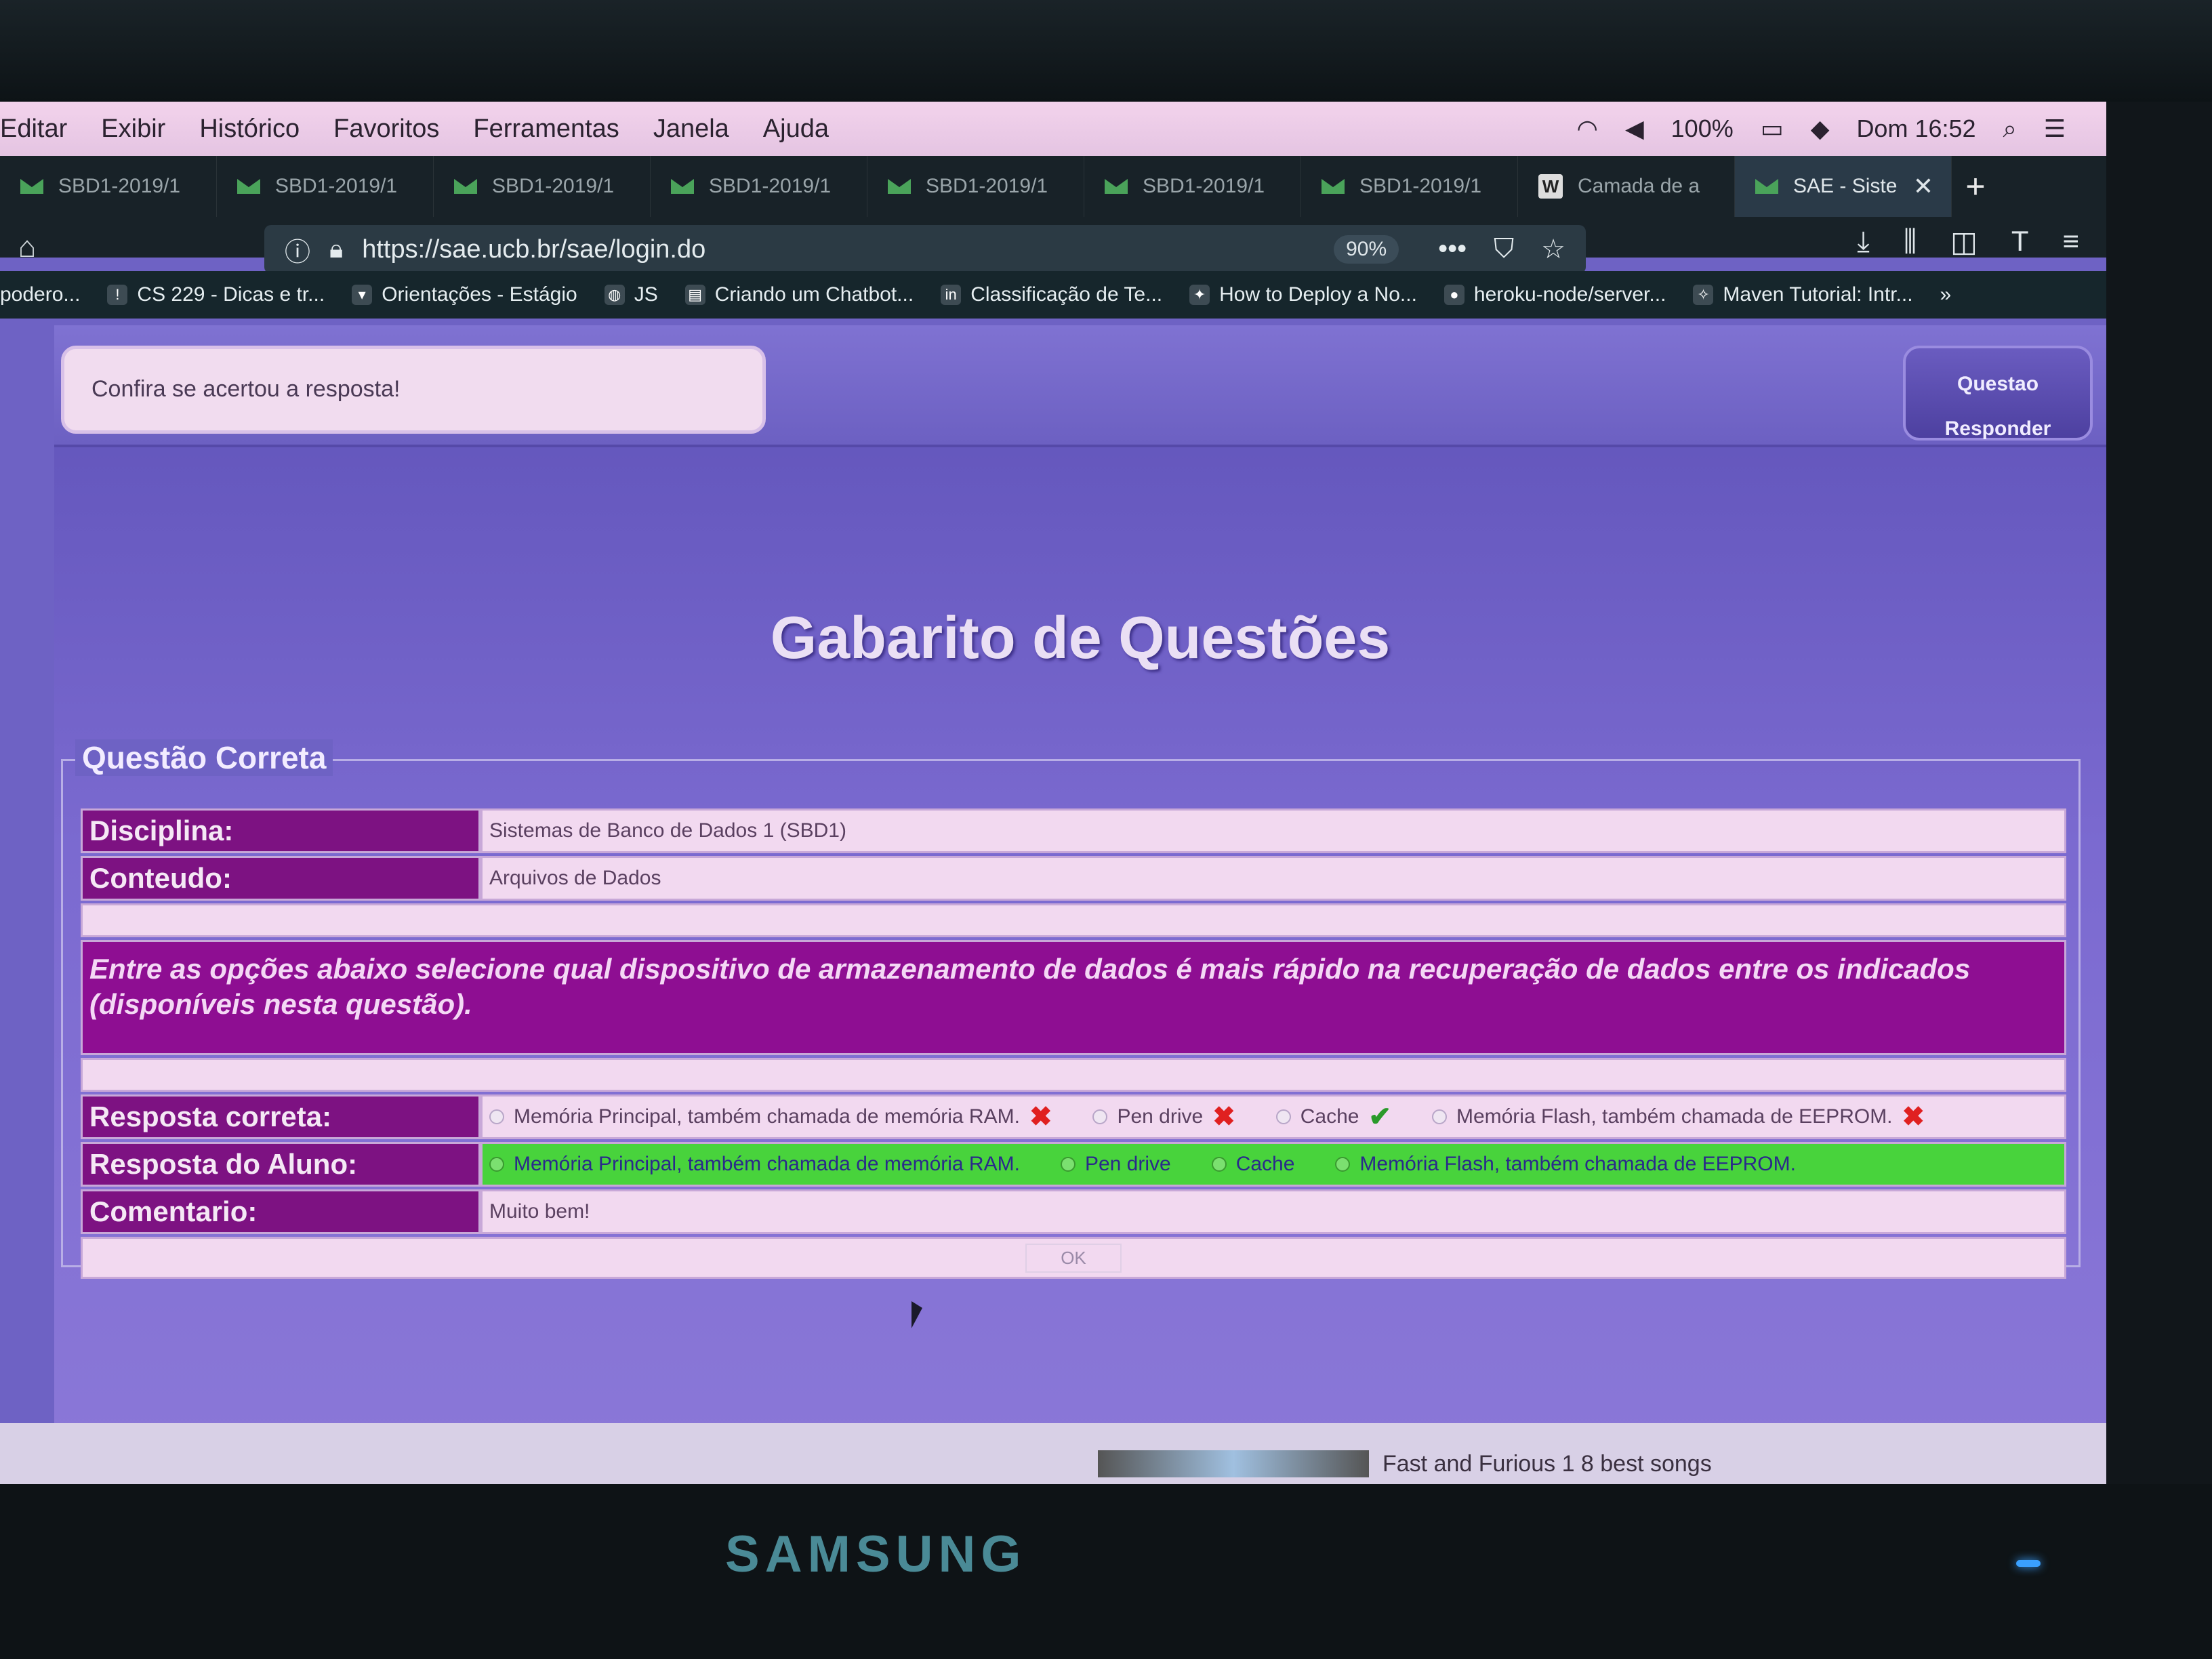  Describe the element at coordinates (249, 129) in the screenshot. I see `menu-historico: Histórico` at that location.